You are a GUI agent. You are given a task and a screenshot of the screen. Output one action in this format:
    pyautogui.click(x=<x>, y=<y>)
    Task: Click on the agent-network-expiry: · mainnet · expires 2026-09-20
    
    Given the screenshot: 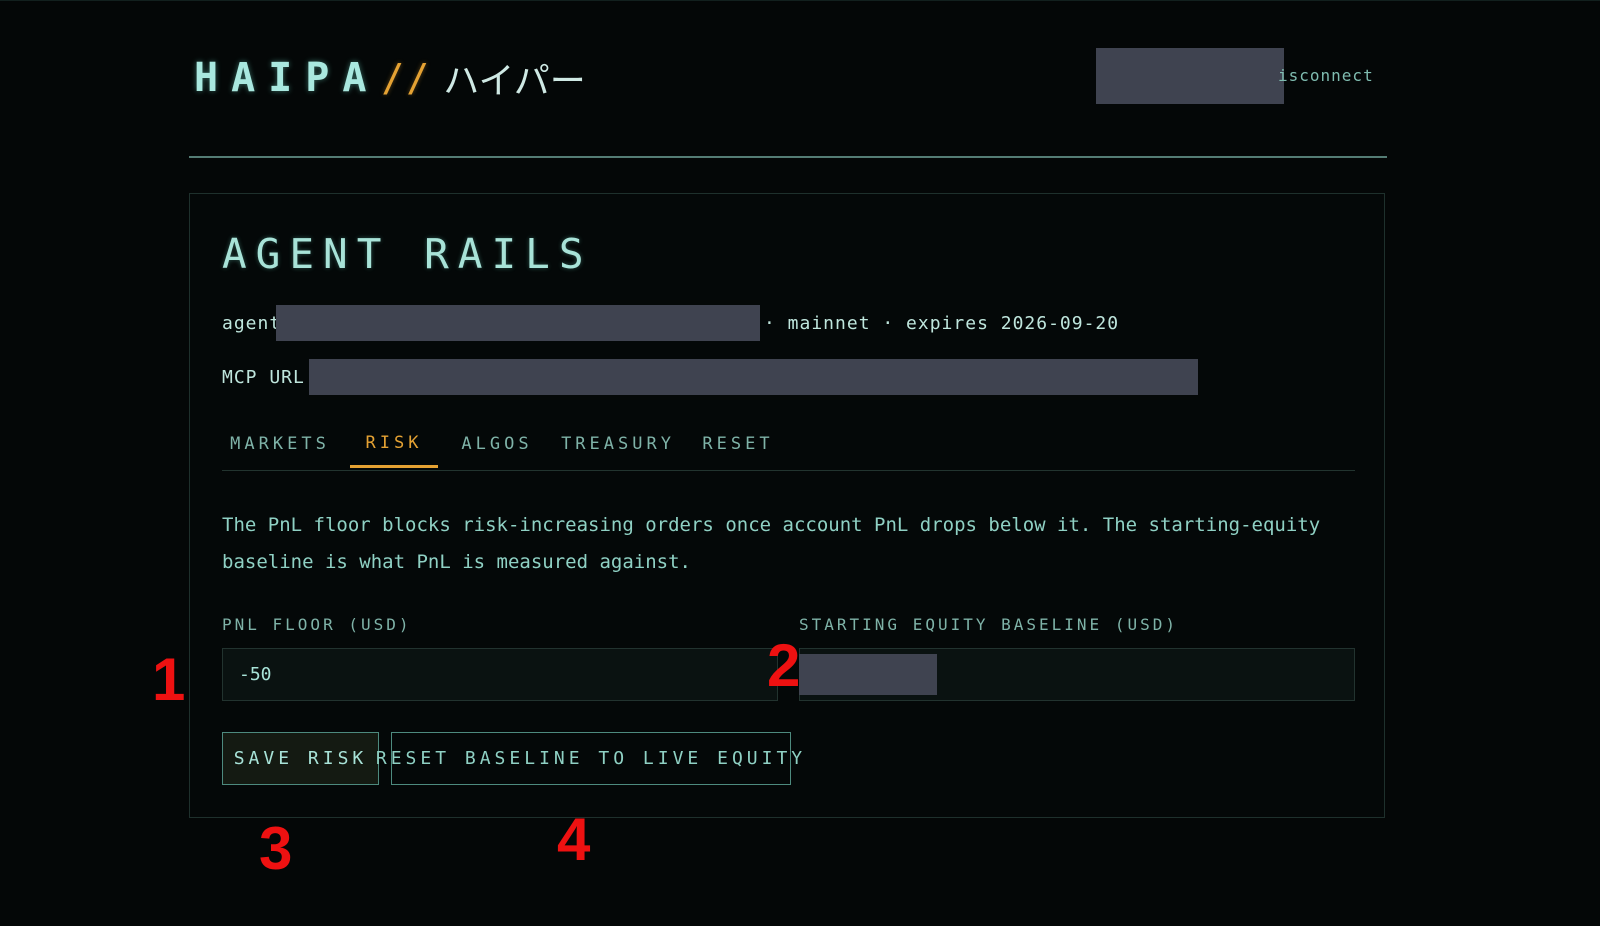 What is the action you would take?
    pyautogui.click(x=942, y=323)
    